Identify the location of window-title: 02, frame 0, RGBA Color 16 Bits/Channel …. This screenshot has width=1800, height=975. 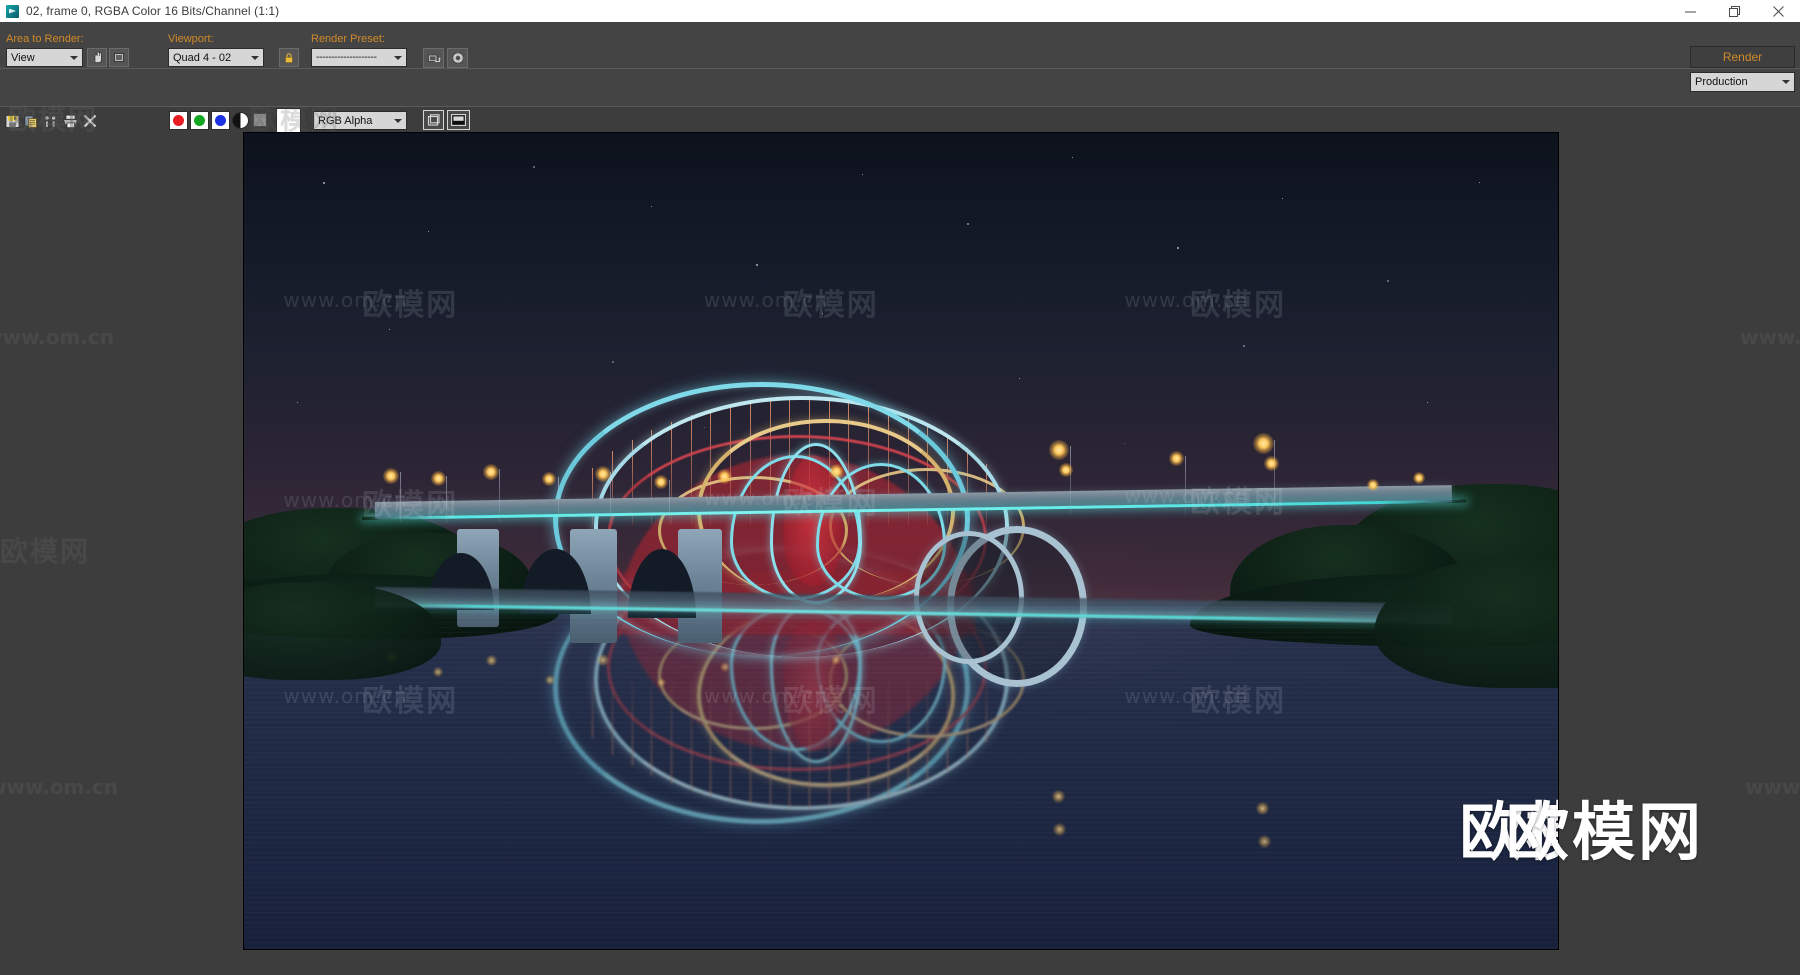
(153, 11).